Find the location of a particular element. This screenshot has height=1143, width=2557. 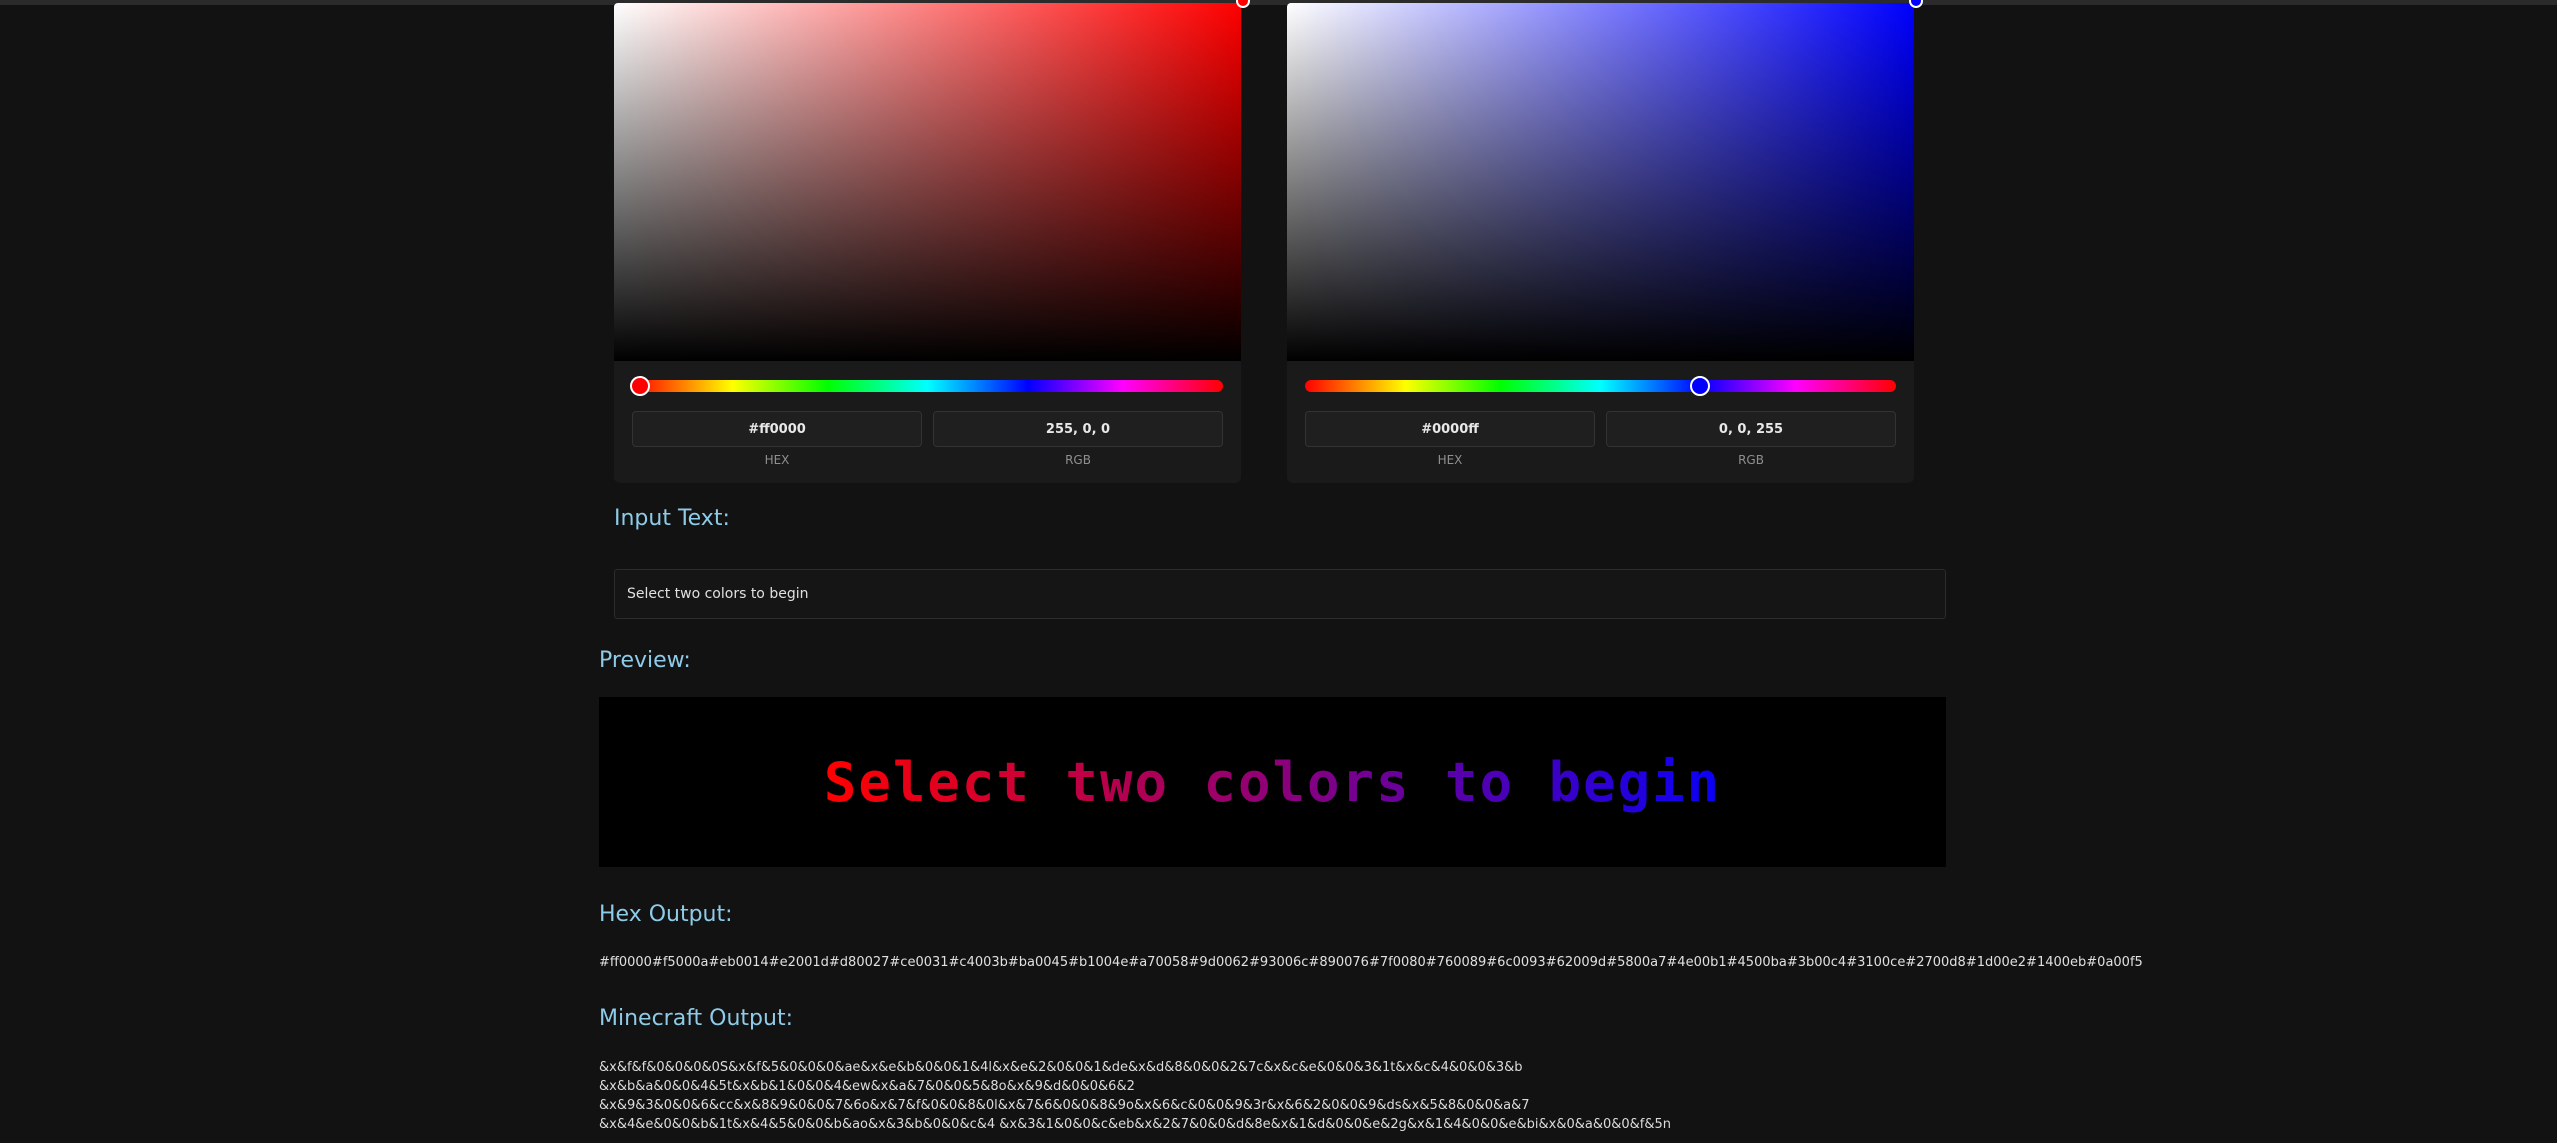

preview-box: Select two colors to begin is located at coordinates (1272, 782).